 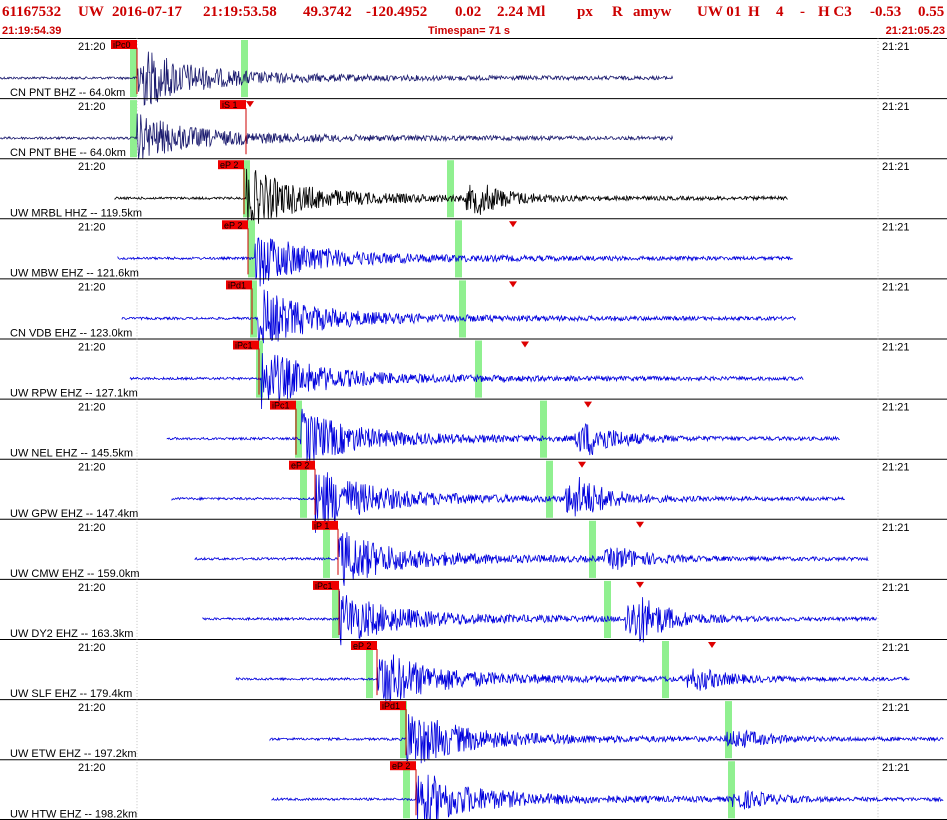 What do you see at coordinates (835, 12) in the screenshot?
I see `event-class: H C3` at bounding box center [835, 12].